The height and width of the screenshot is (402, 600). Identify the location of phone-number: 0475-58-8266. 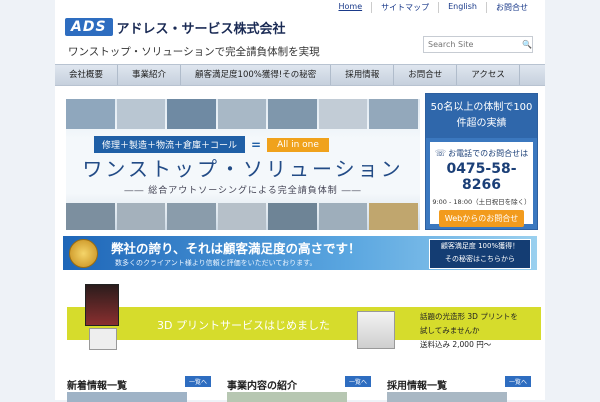
(481, 177).